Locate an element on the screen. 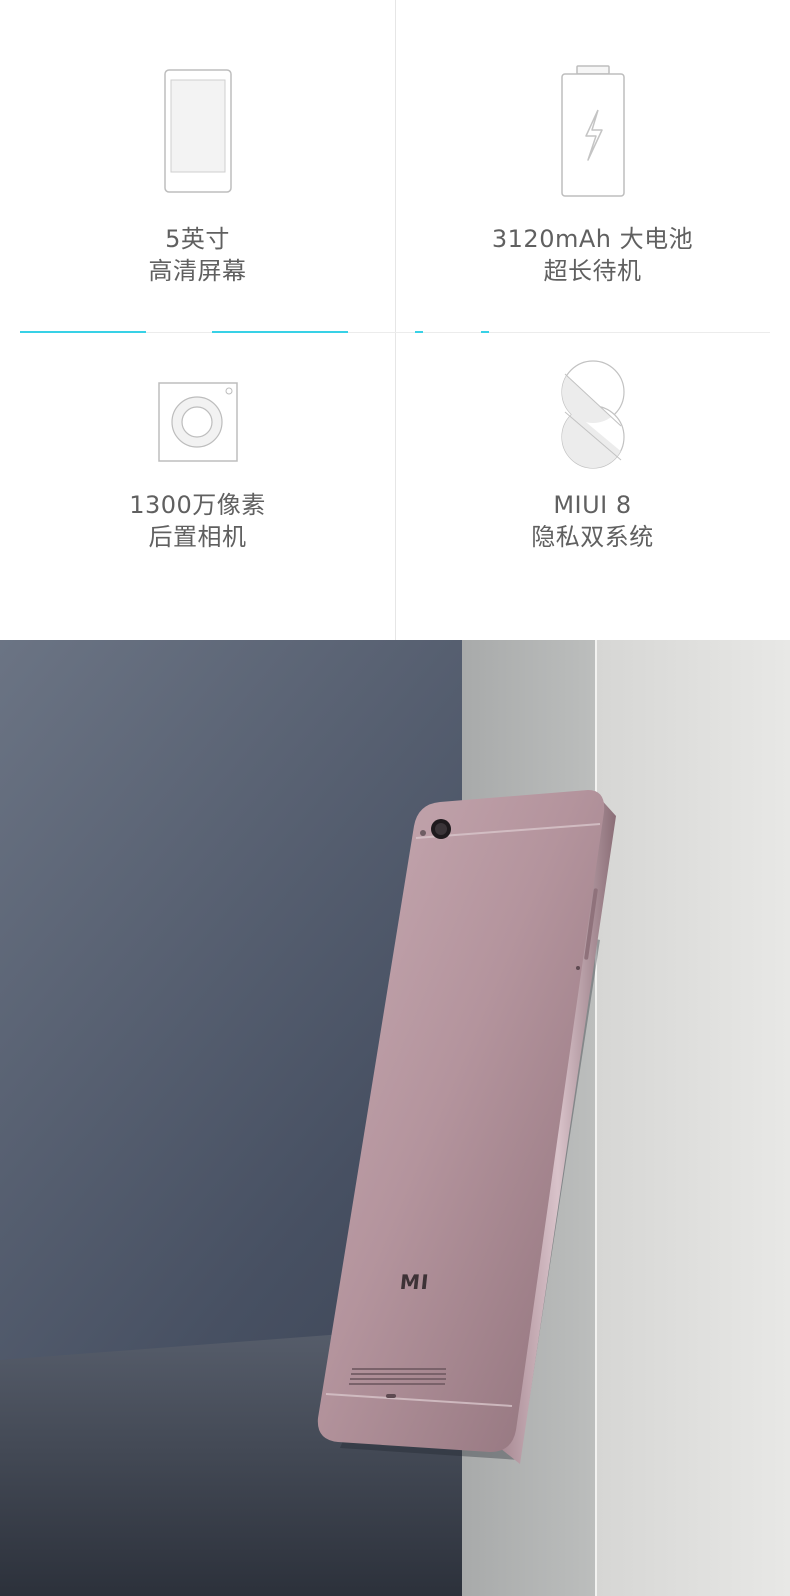 Image resolution: width=790 pixels, height=1596 pixels. brand-mark: MI is located at coordinates (414, 1282).